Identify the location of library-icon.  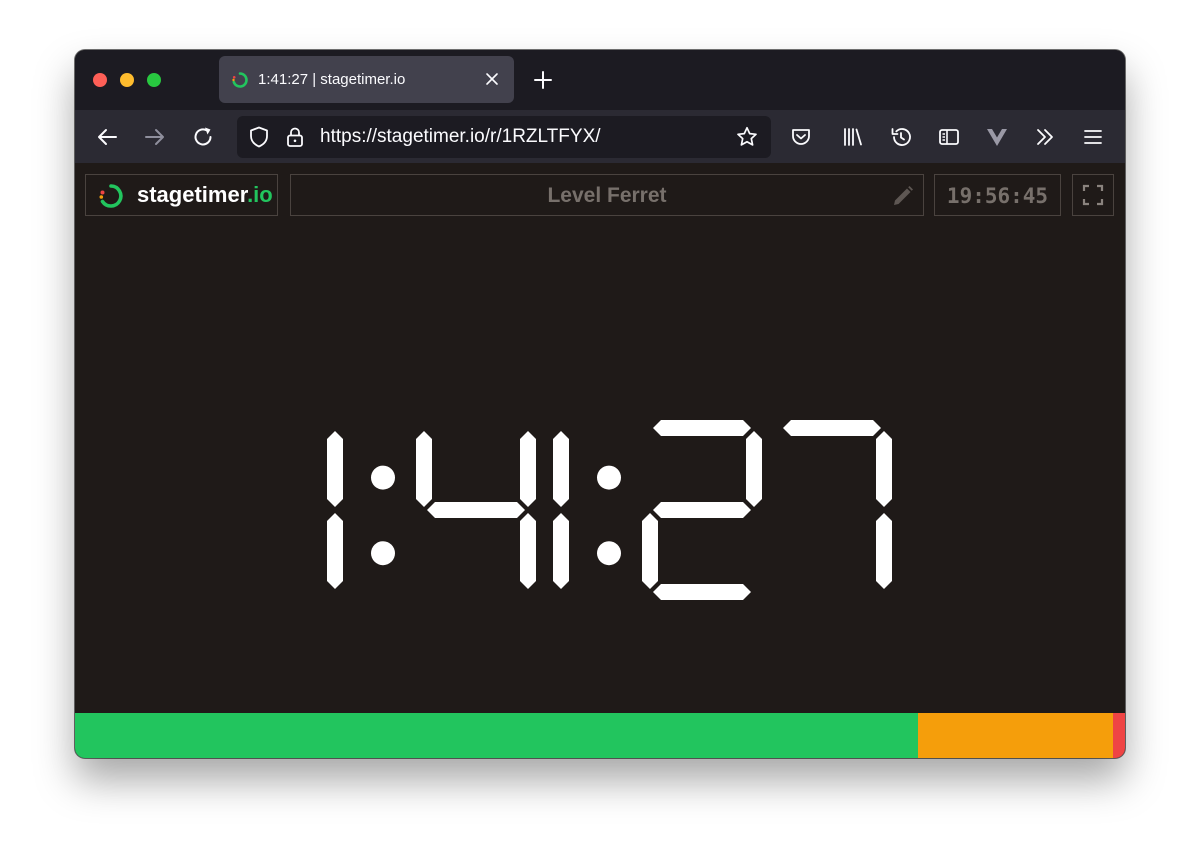
(853, 137).